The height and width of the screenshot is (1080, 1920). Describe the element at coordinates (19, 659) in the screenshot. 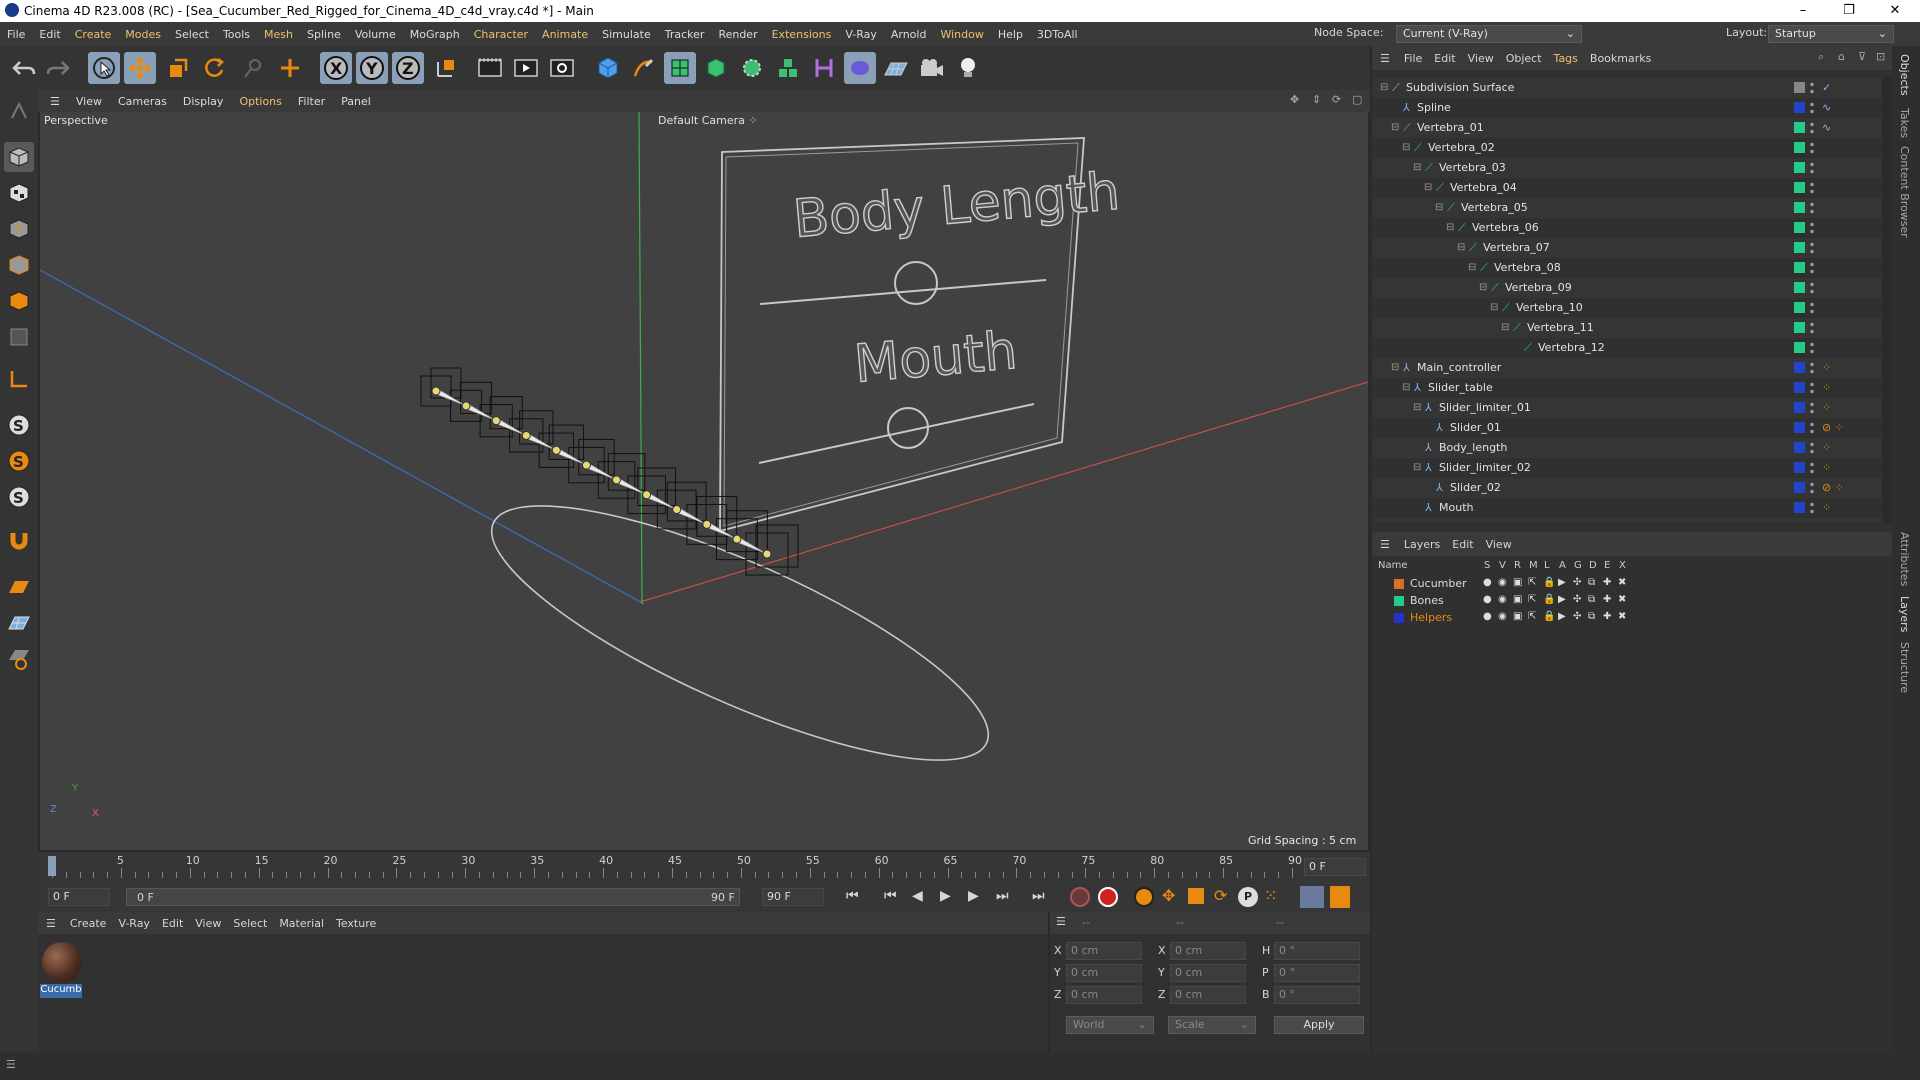

I see `dynamic-grid-icon` at that location.